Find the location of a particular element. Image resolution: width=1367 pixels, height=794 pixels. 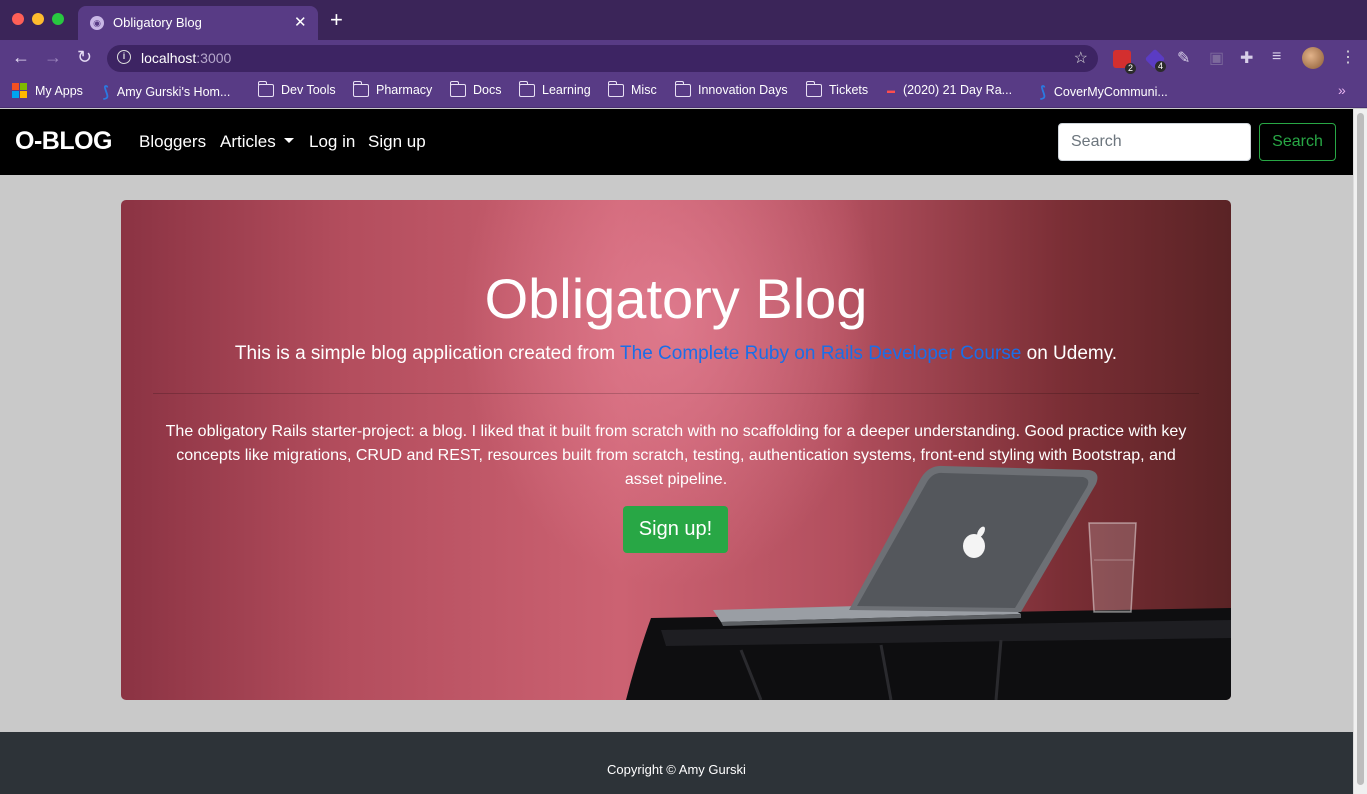

bookmark-label: My Apps is located at coordinates (59, 90).